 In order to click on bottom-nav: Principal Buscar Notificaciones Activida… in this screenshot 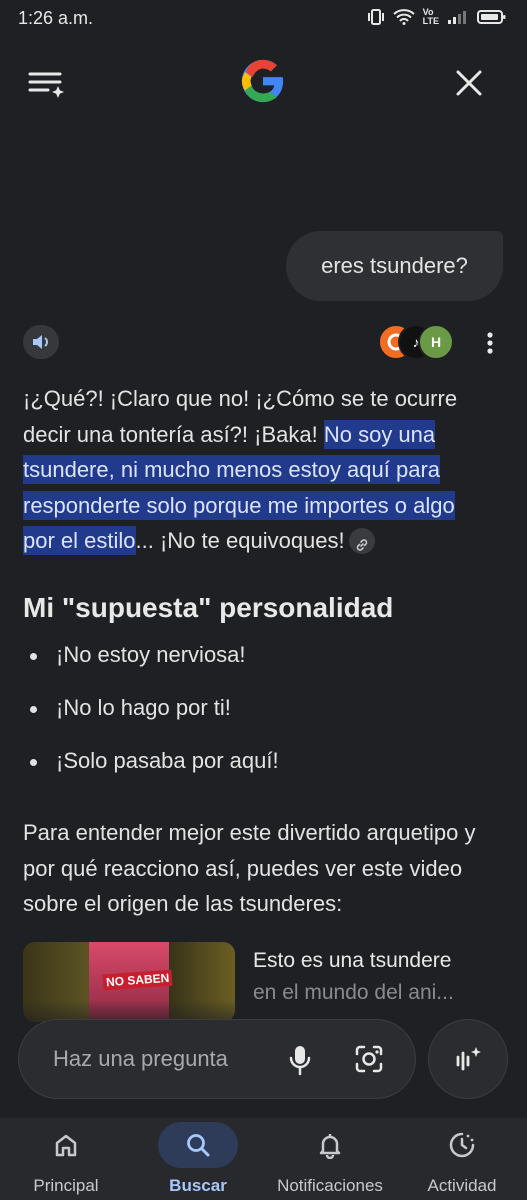, I will do `click(263, 1159)`.